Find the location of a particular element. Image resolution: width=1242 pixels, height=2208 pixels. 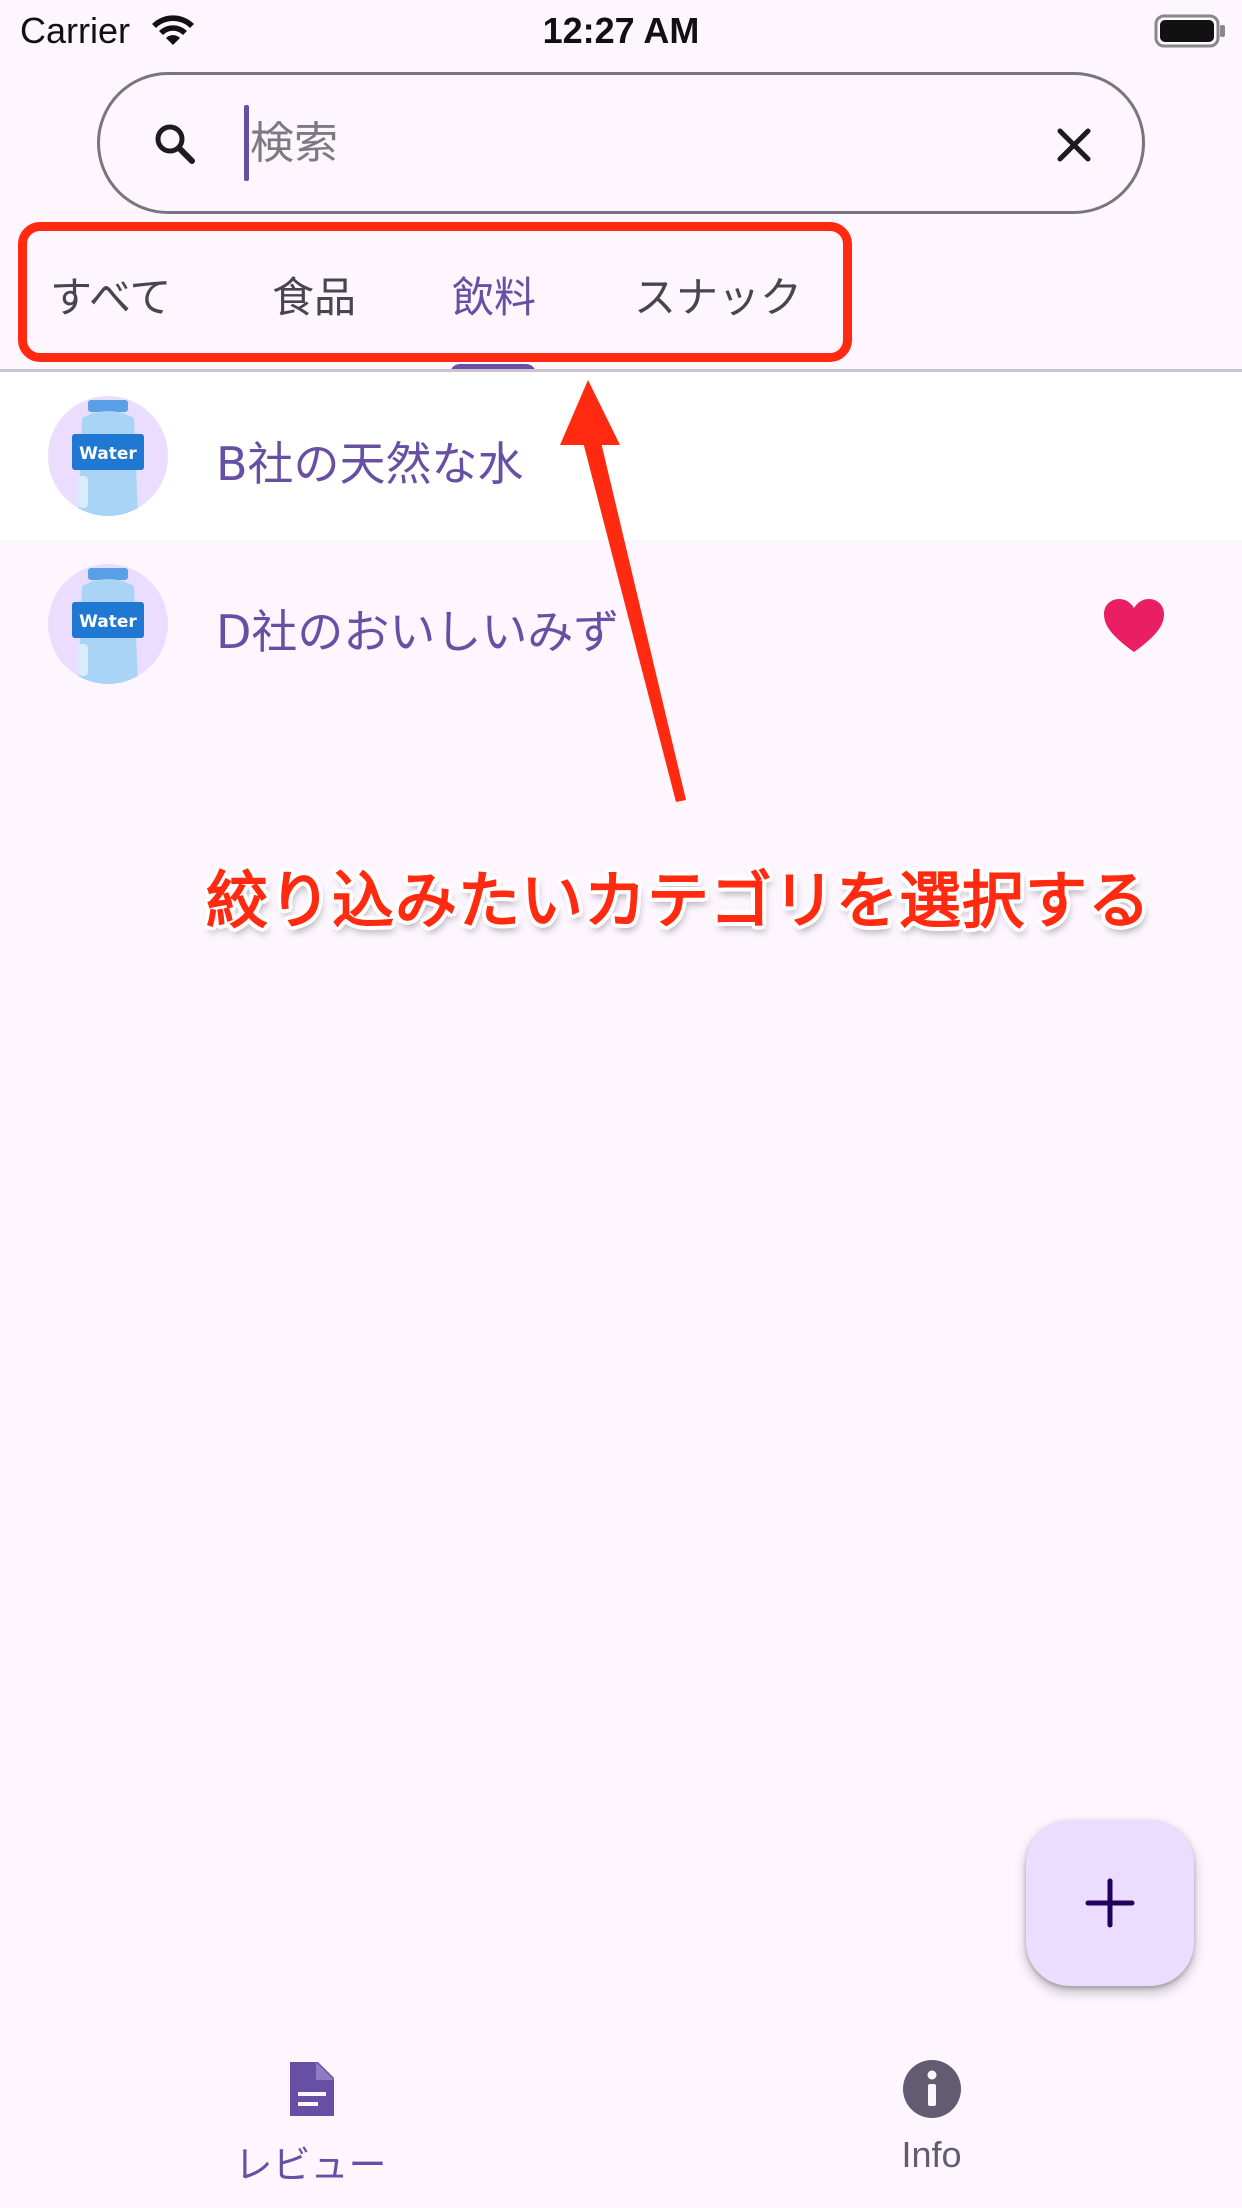

status-bar: Carrier 12:27 AM is located at coordinates (621, 31).